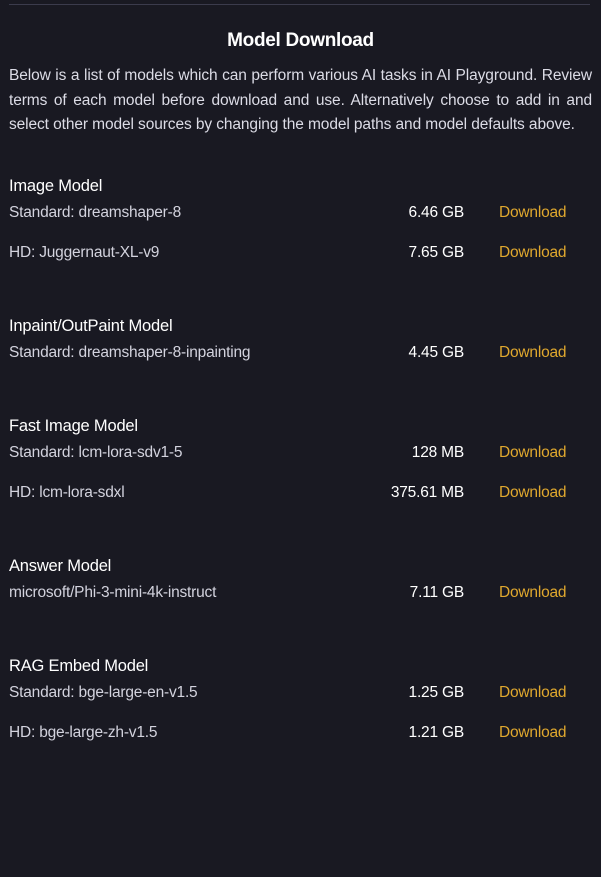 The height and width of the screenshot is (877, 601). I want to click on model-row: HD: lcm-lora-sdxl 375.61 MB Download, so click(300, 504).